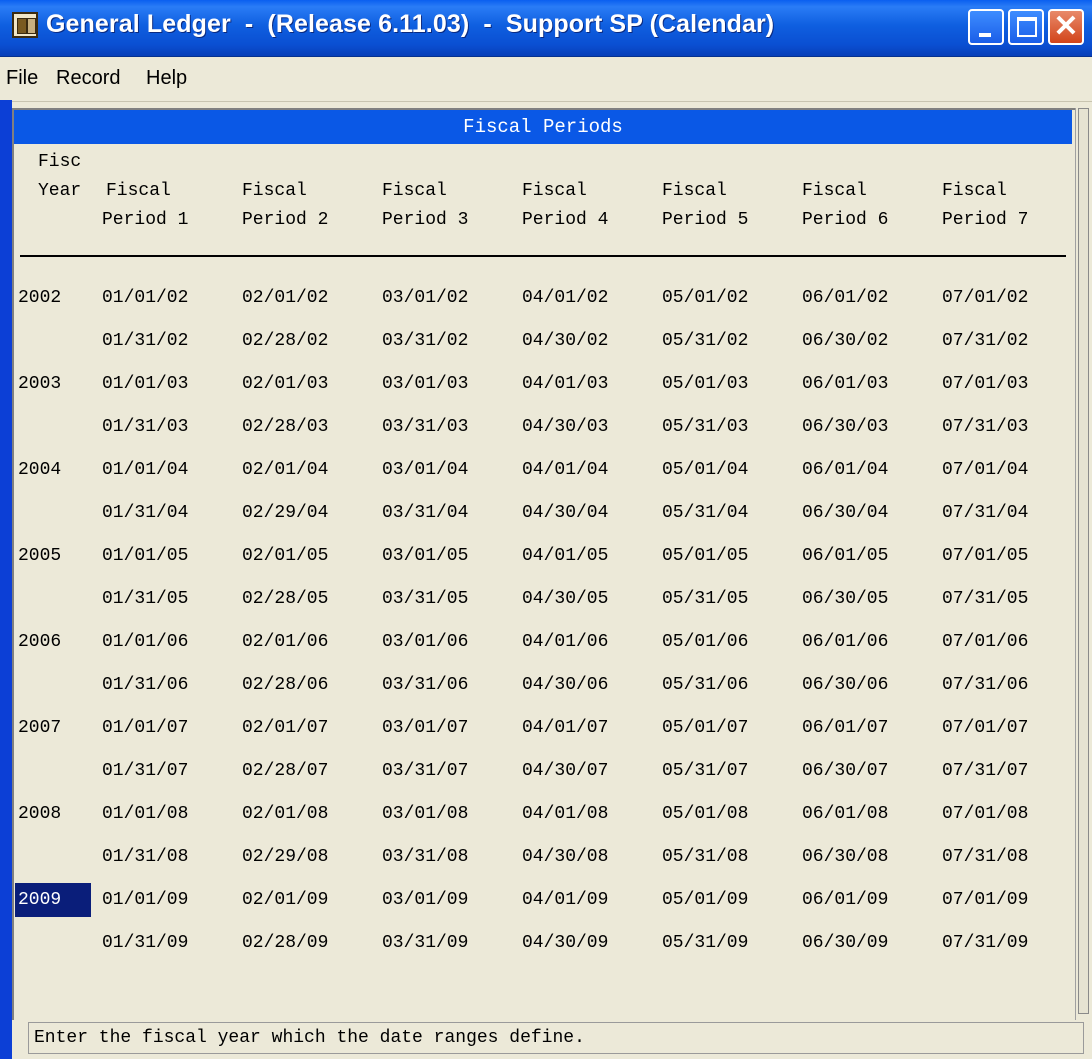  Describe the element at coordinates (985, 943) in the screenshot. I see `period-7-end-date: 07/31/09` at that location.